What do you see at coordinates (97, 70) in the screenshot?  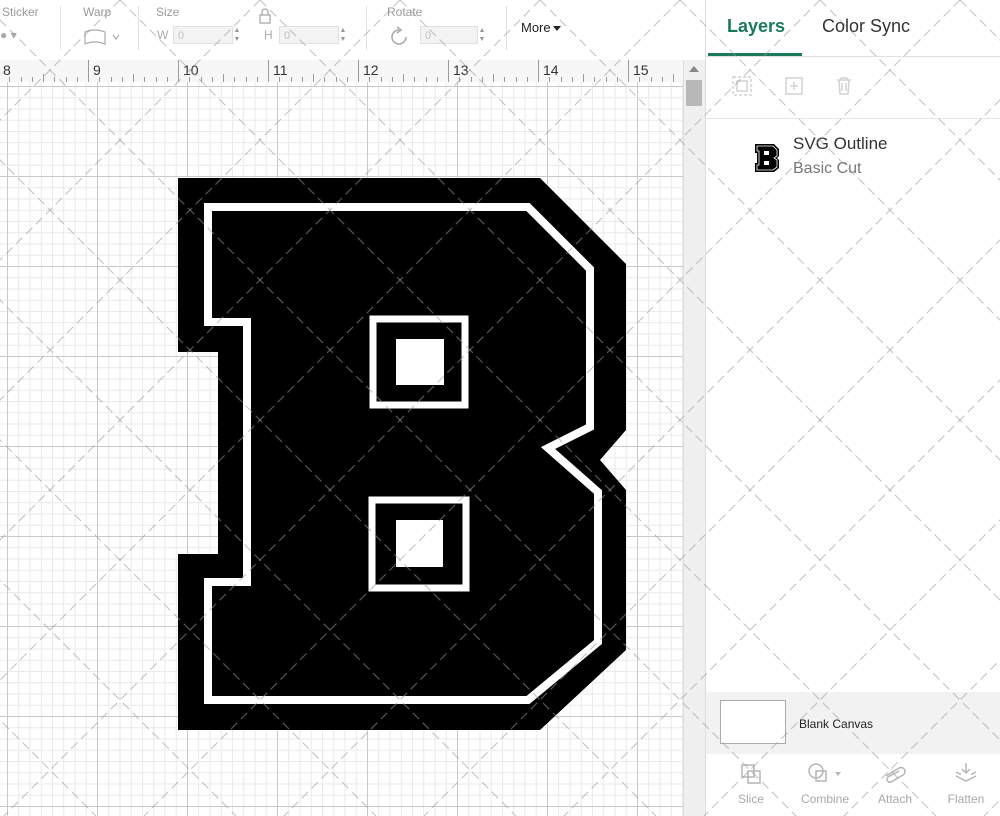 I see `ruler-number: 9` at bounding box center [97, 70].